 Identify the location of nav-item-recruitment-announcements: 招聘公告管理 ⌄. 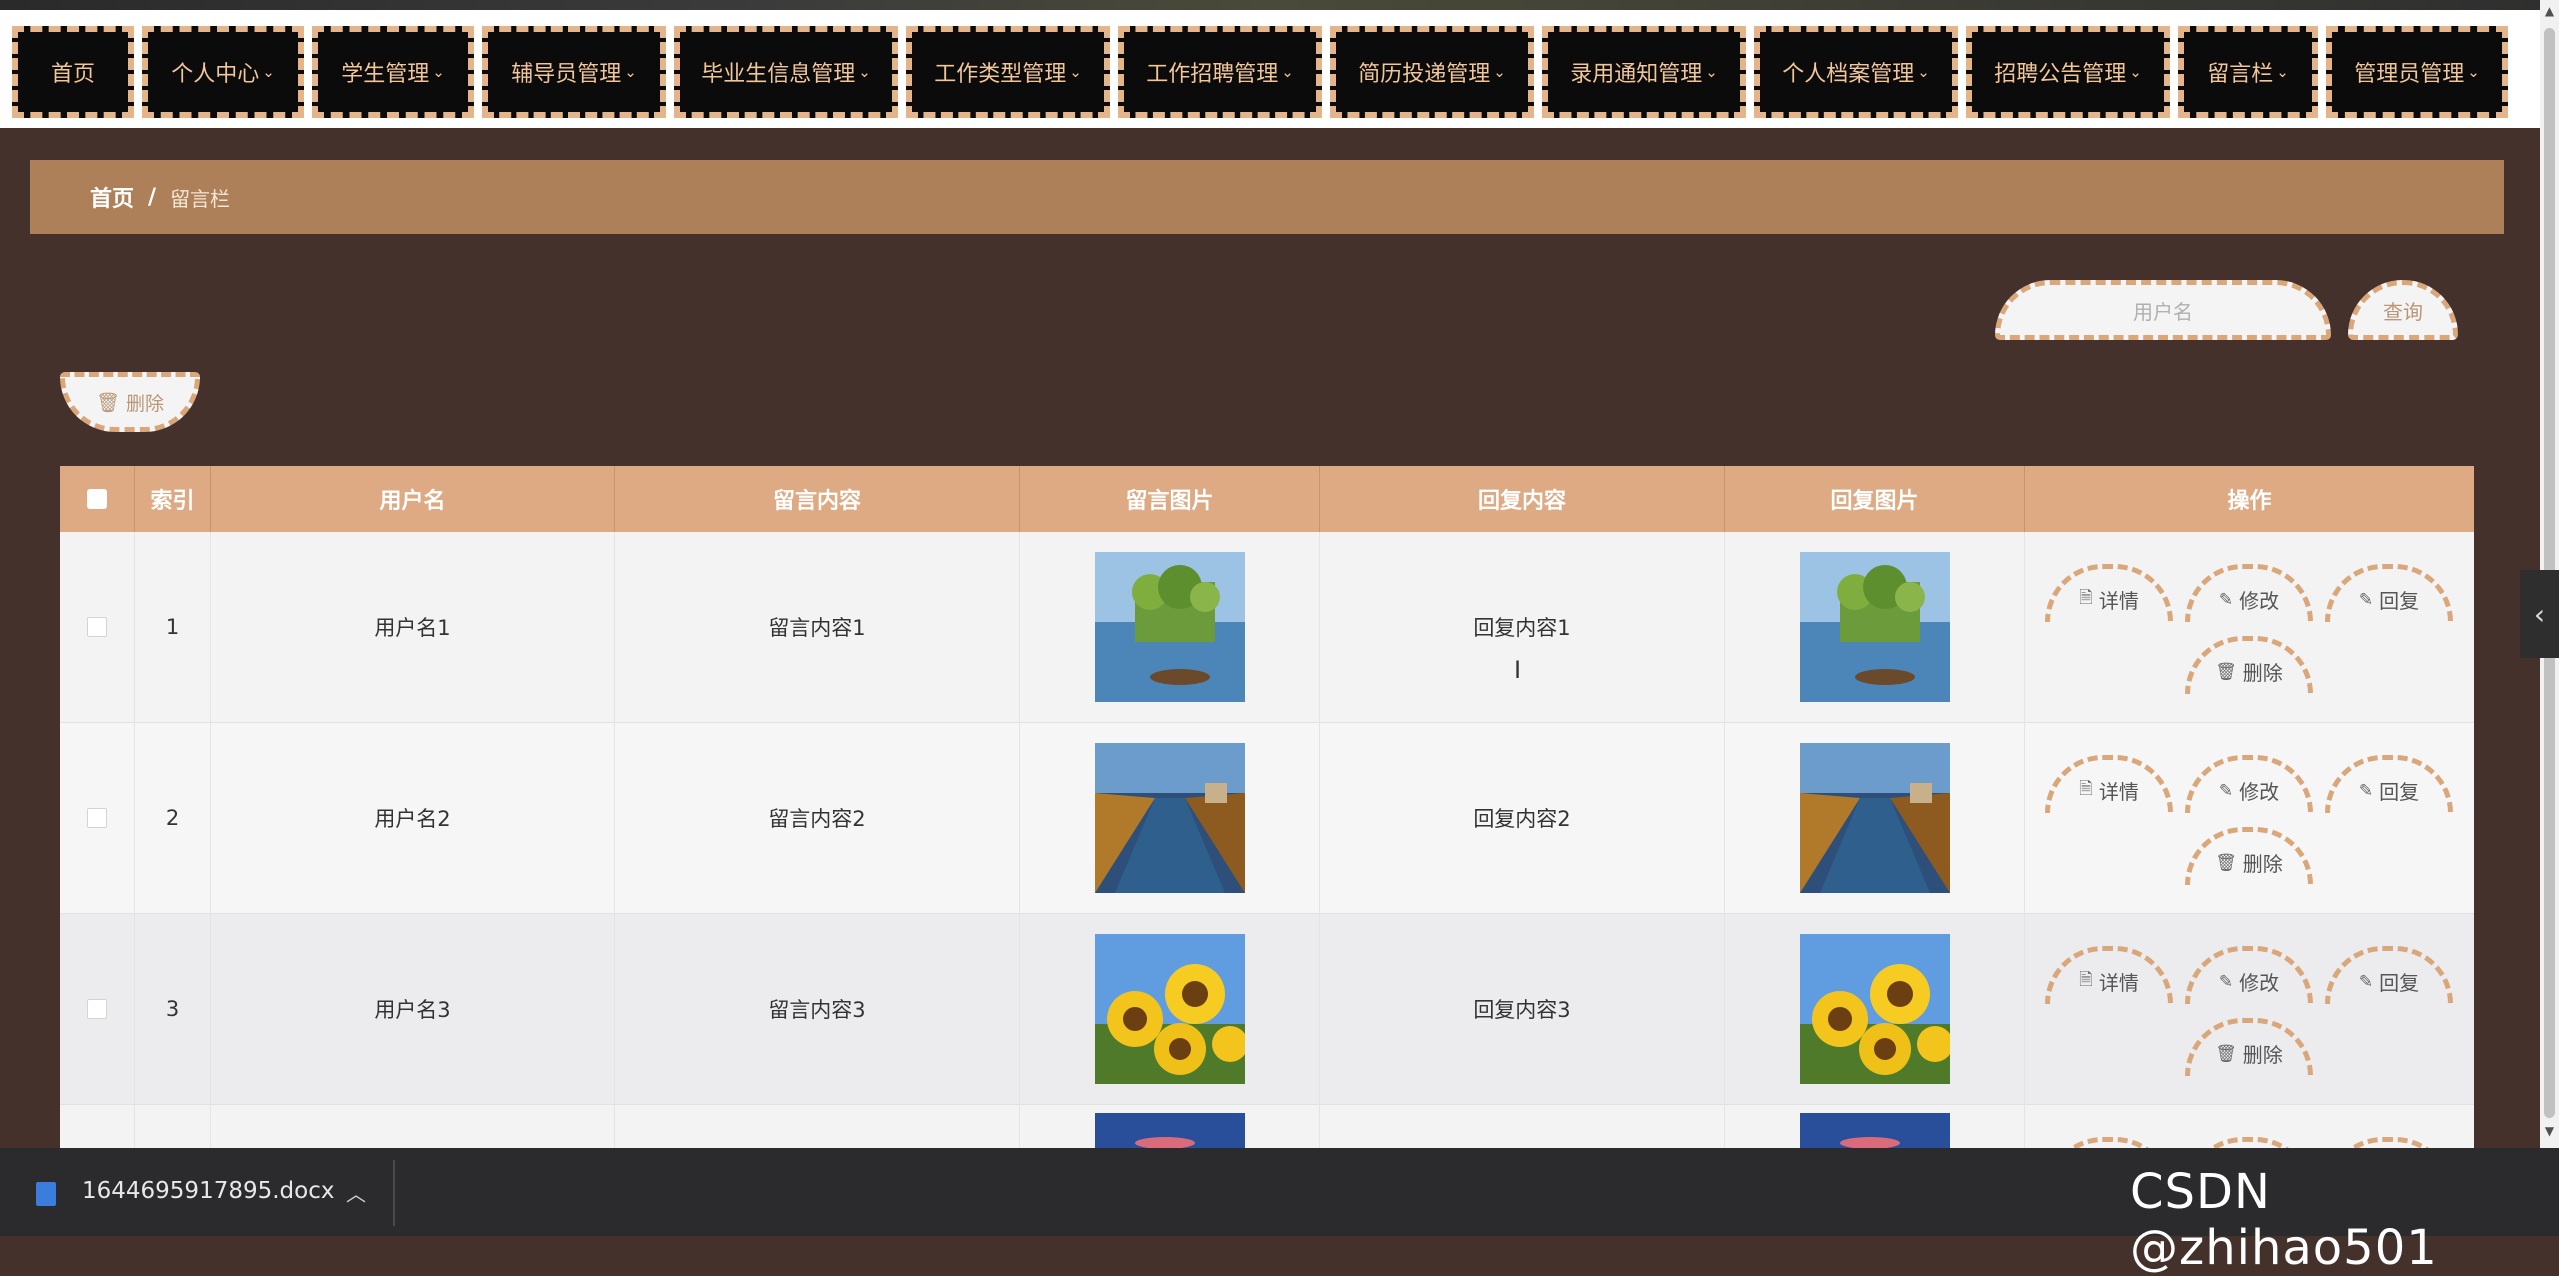
(2068, 72).